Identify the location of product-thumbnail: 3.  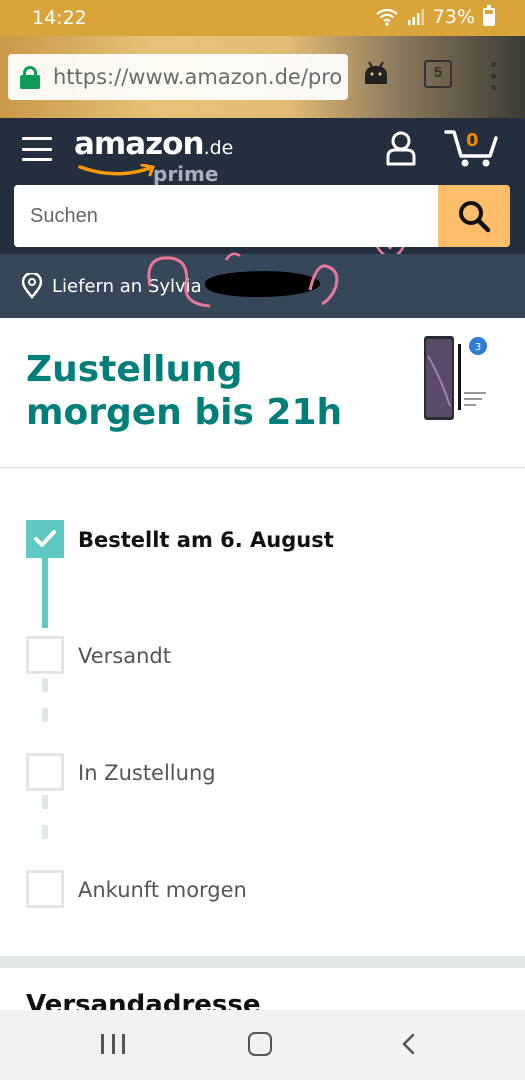
(456, 380).